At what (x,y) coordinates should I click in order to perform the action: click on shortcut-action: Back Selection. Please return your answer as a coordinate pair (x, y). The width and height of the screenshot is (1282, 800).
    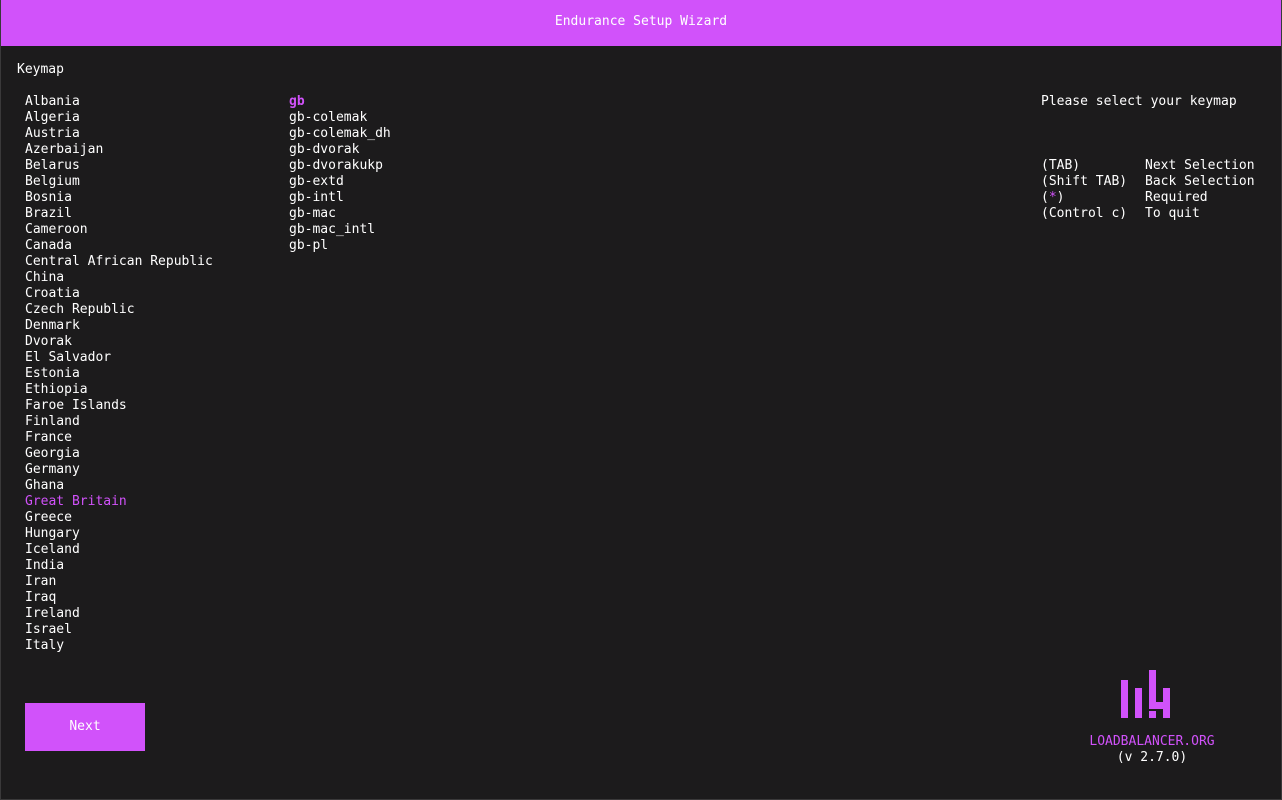
    Looking at the image, I should click on (1200, 181).